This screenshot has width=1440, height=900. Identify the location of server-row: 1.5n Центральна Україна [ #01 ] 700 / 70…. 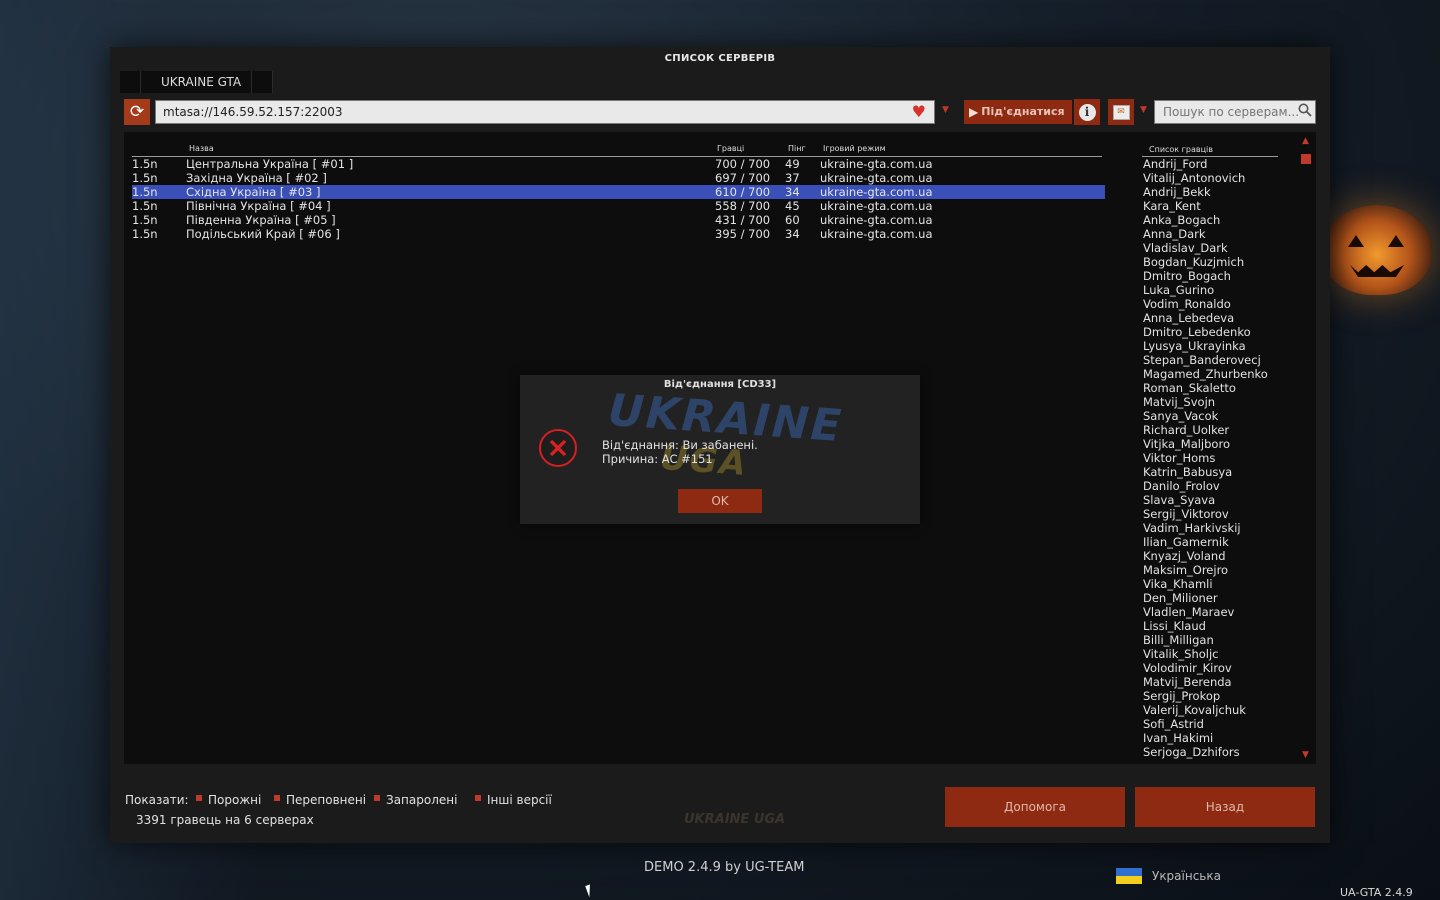
(618, 164).